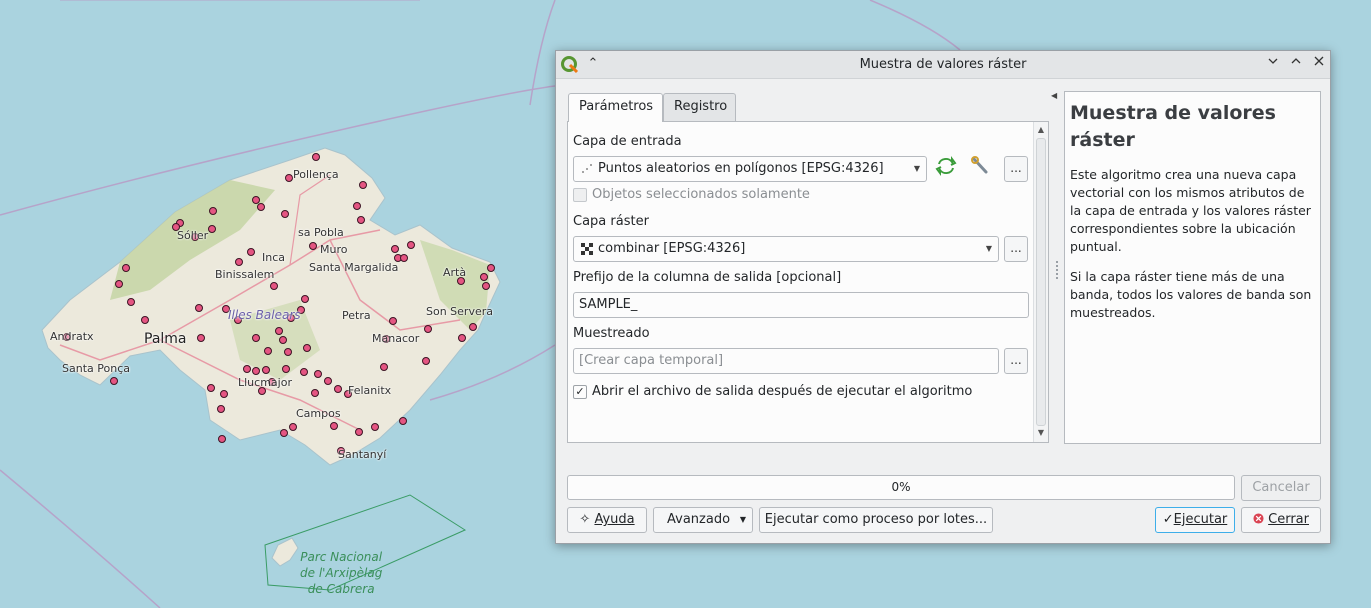 The width and height of the screenshot is (1371, 608). I want to click on dialog-title: Muestra de valores ráster, so click(943, 64).